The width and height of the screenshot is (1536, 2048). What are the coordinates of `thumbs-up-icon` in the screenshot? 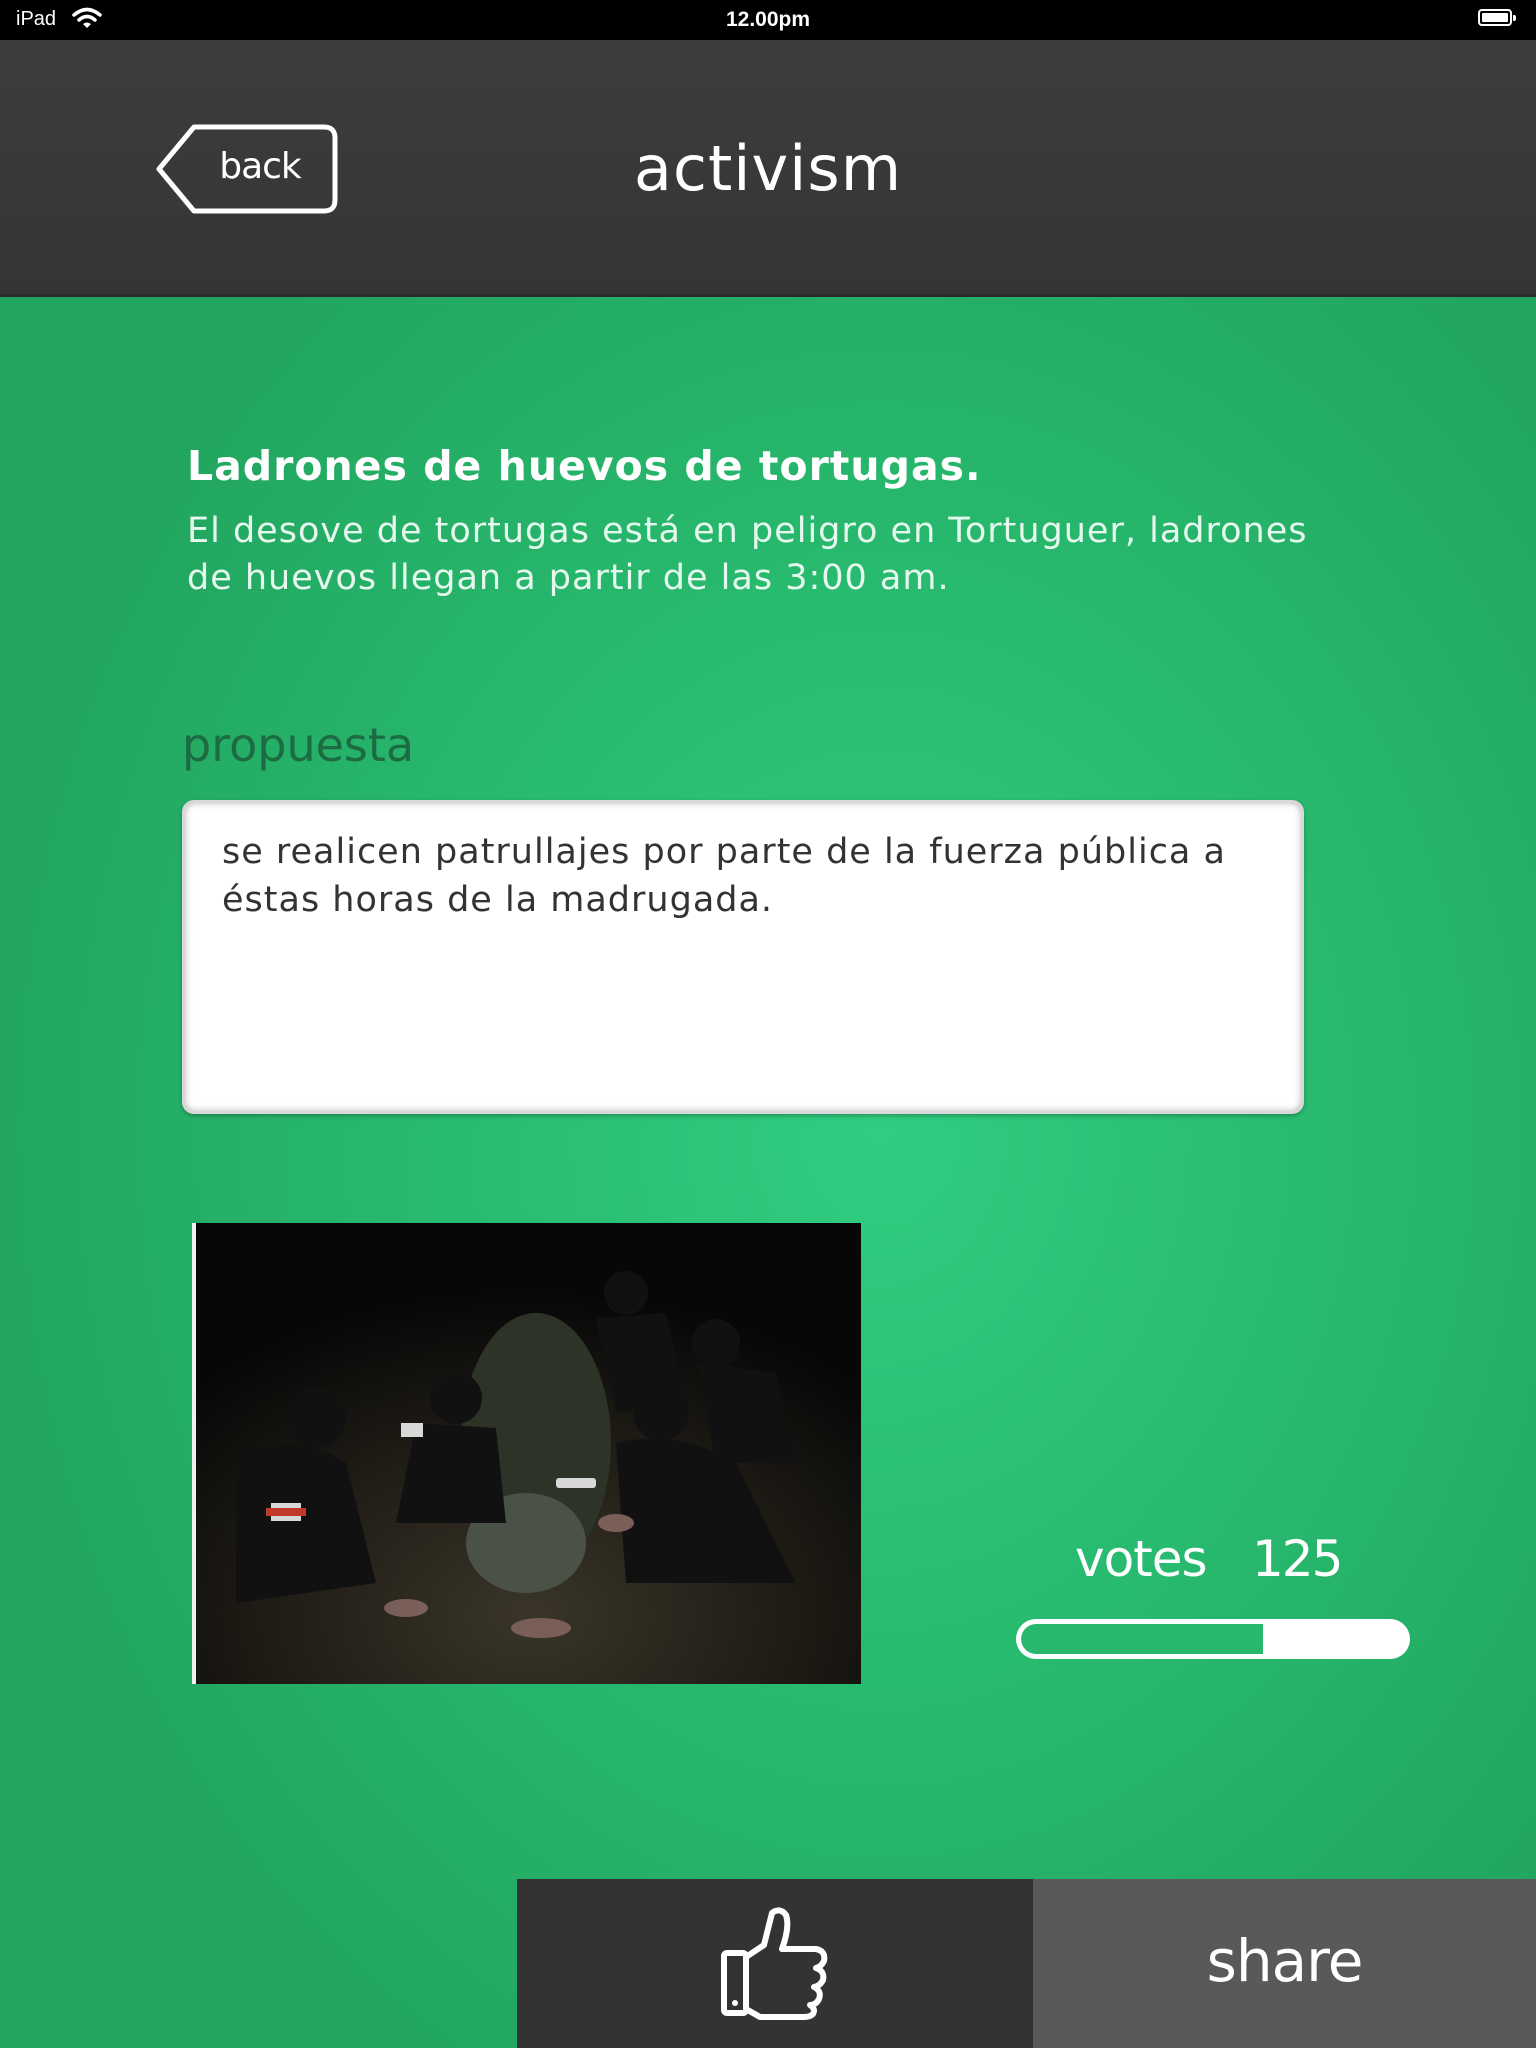 It's located at (774, 1963).